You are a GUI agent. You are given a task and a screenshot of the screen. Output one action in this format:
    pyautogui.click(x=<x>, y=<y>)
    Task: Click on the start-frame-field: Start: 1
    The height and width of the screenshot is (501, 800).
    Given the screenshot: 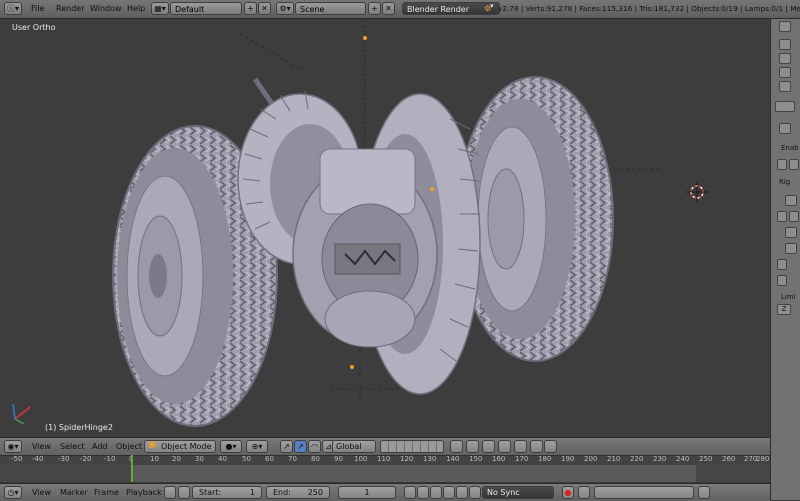 What is the action you would take?
    pyautogui.click(x=227, y=492)
    